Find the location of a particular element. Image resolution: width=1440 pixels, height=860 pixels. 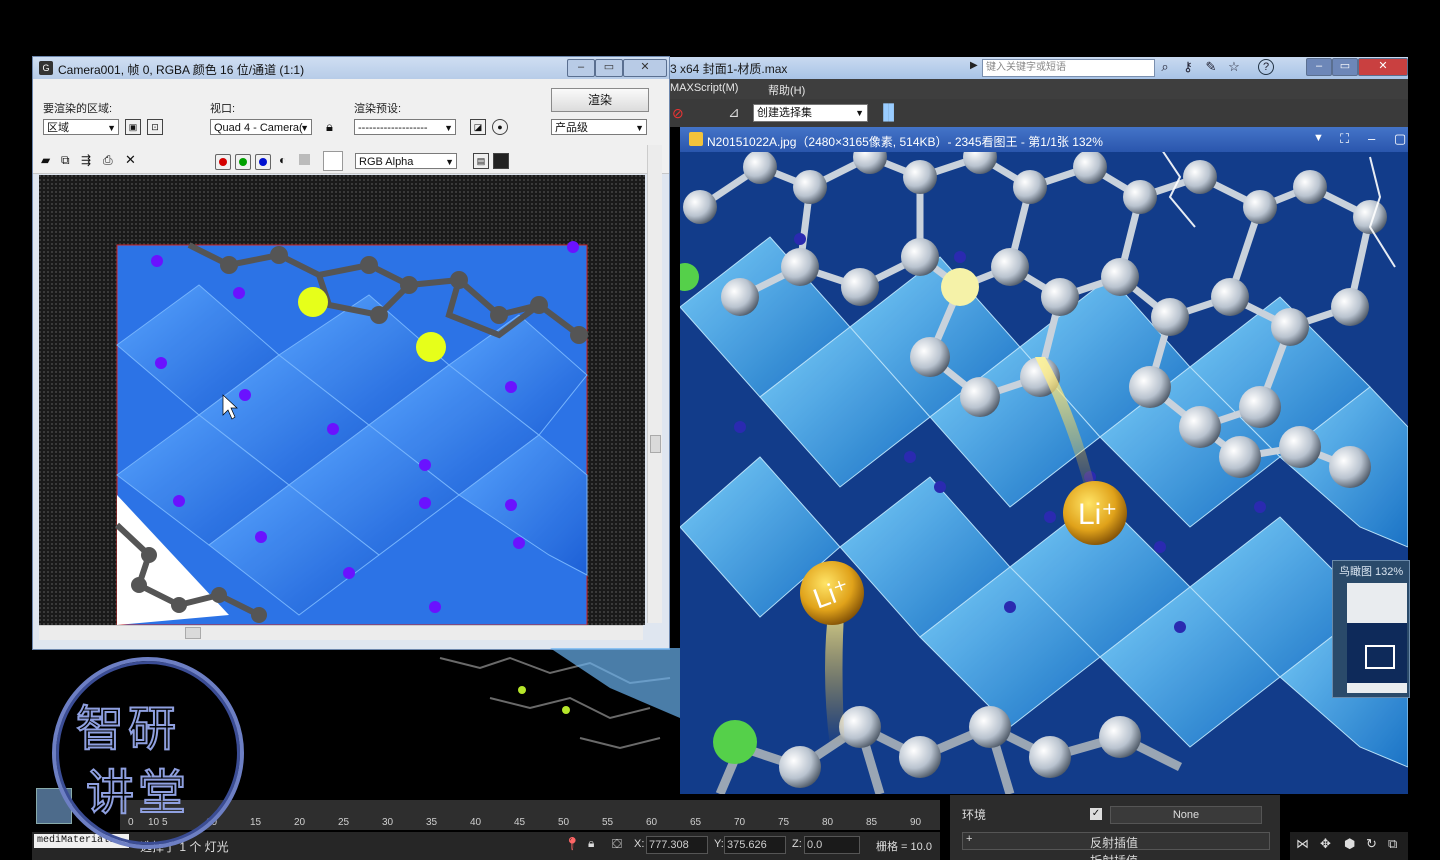

selection-set-dropdown: 创建选择集 ▼ is located at coordinates (810, 113).